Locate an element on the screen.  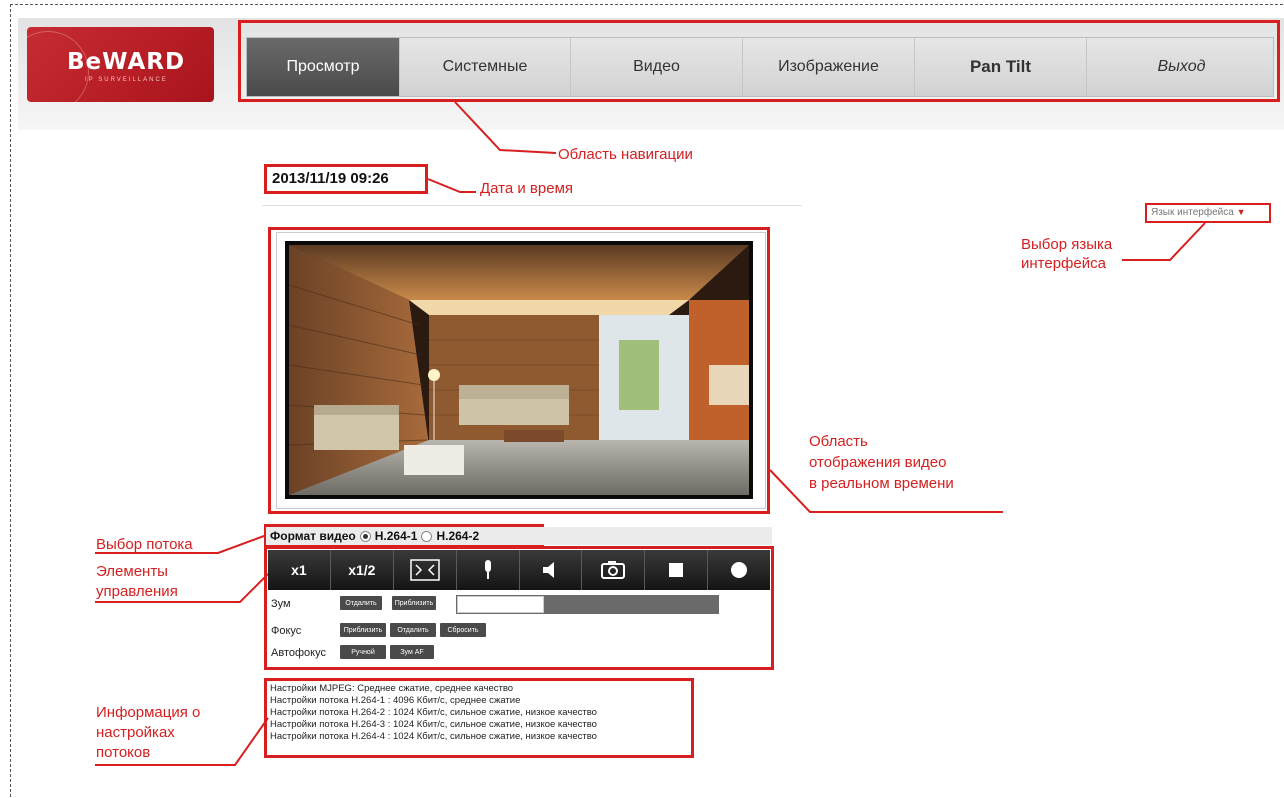
stop-button is located at coordinates (677, 570).